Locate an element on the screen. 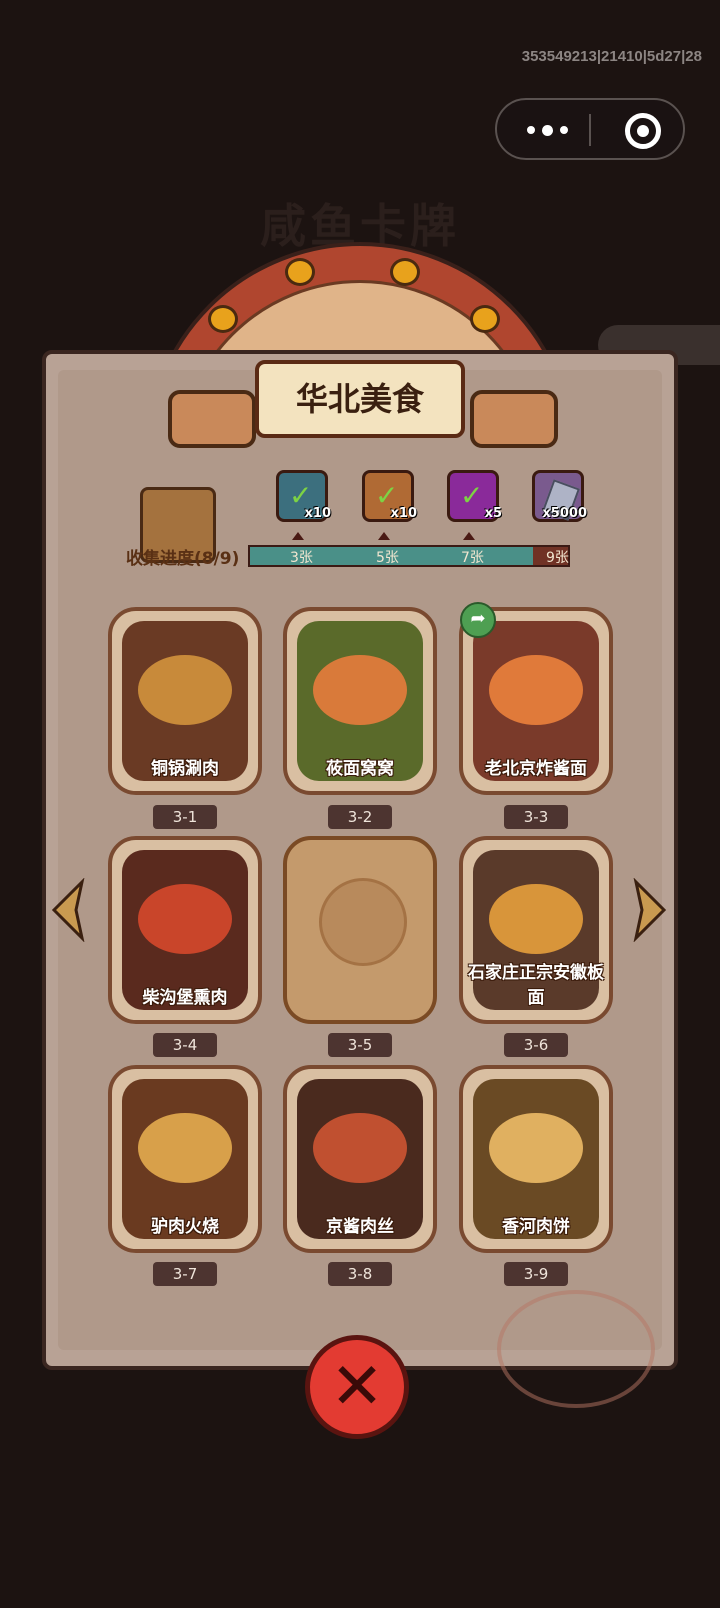  card-name: 老北京炸酱面 is located at coordinates (536, 769).